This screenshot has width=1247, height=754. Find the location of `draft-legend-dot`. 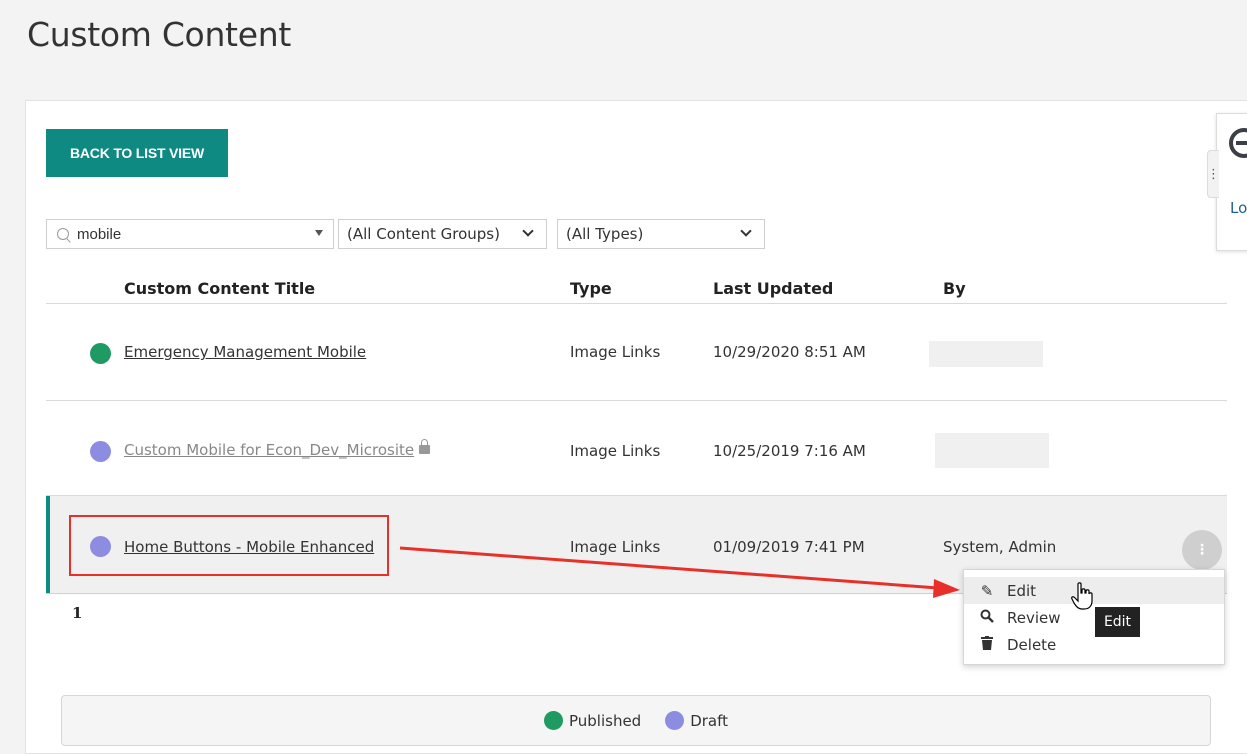

draft-legend-dot is located at coordinates (675, 720).